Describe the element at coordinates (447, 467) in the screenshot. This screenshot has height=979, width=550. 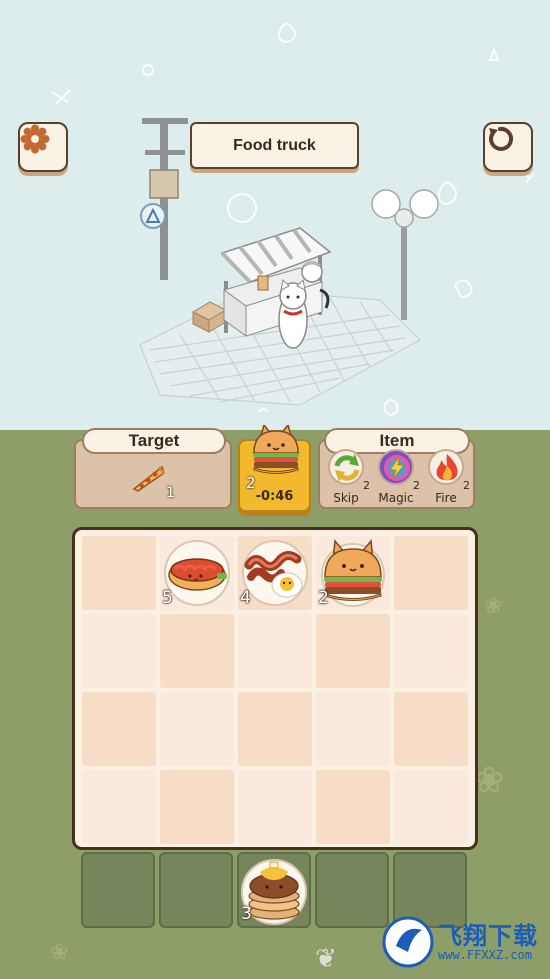
I see `fire-icon` at that location.